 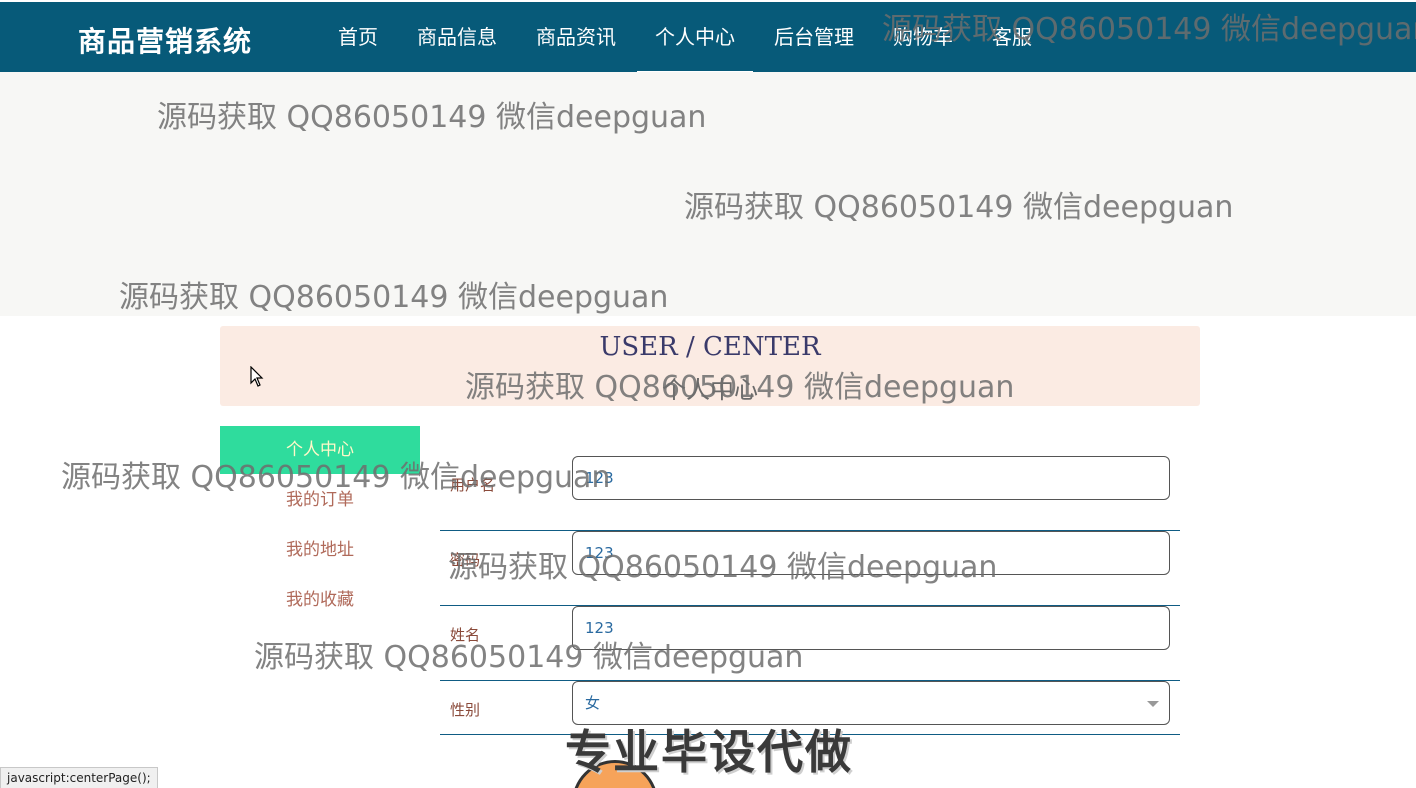 I want to click on mouse-cursor-icon, so click(x=257, y=376).